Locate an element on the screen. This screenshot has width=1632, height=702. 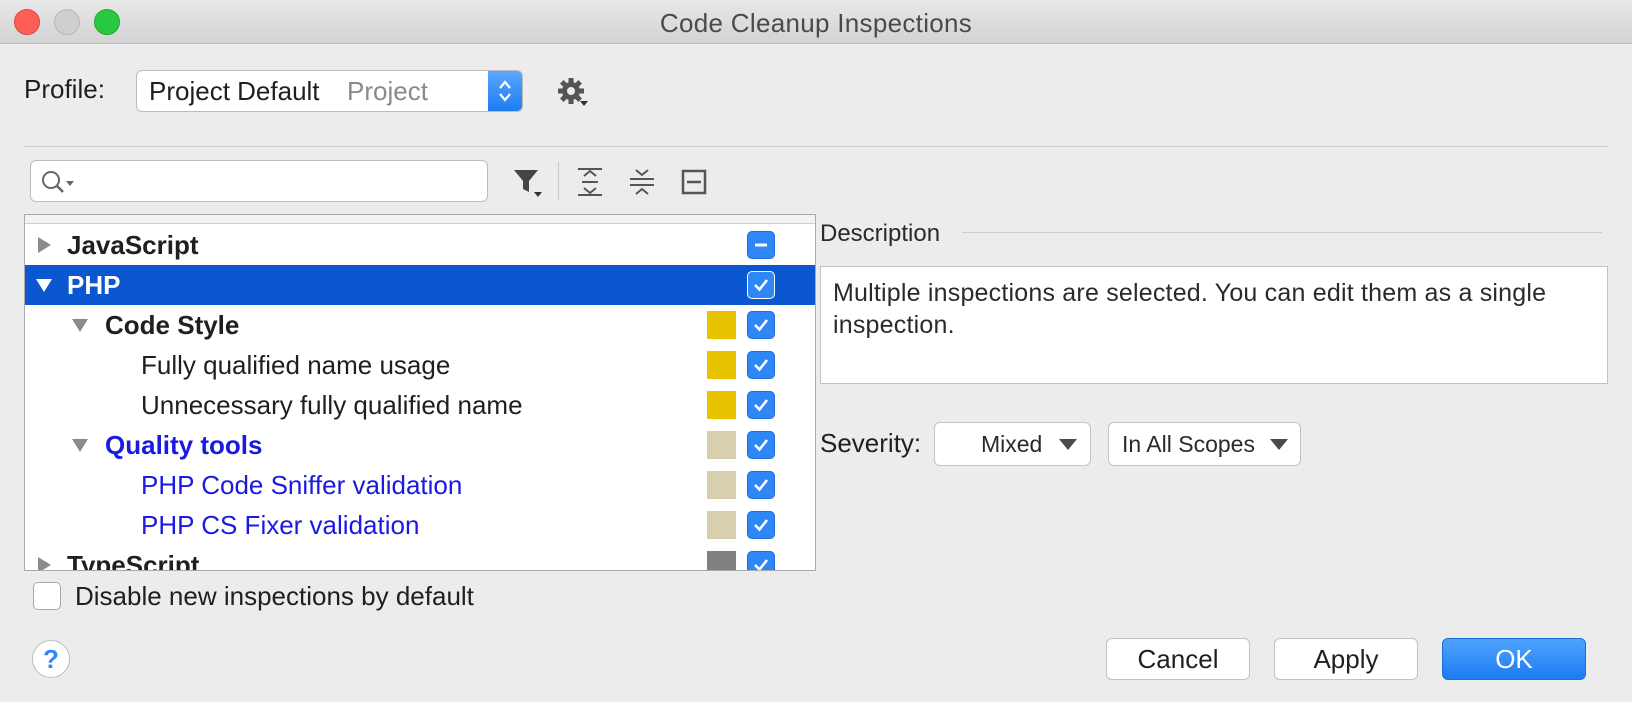
collapse-all-icon is located at coordinates (642, 182).